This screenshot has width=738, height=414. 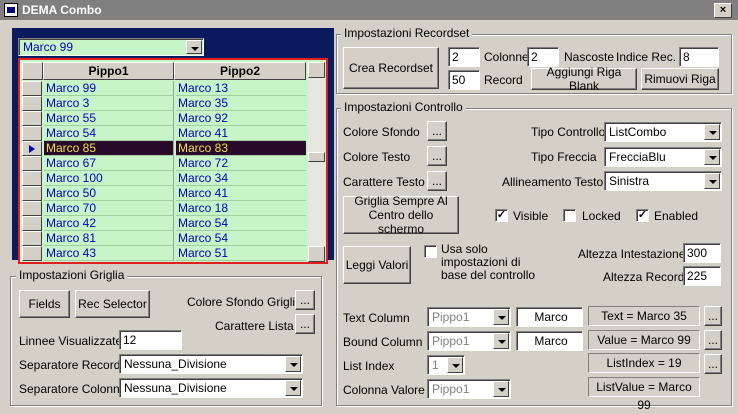 I want to click on locked-checkbox, so click(x=569, y=215).